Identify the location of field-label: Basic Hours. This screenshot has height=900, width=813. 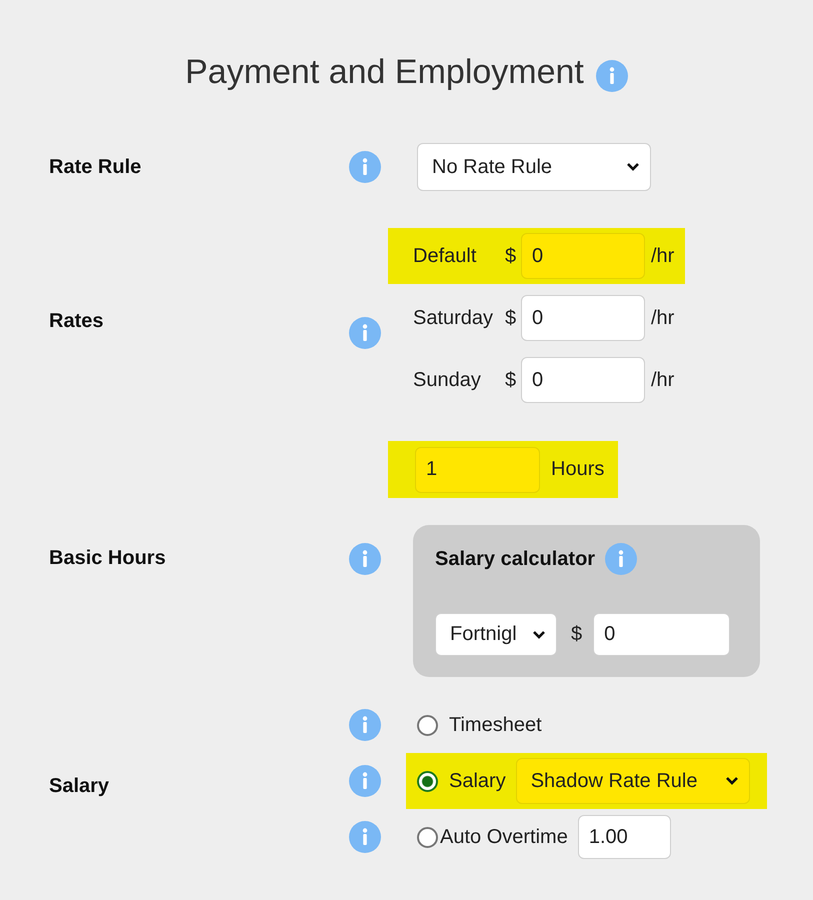
(108, 558).